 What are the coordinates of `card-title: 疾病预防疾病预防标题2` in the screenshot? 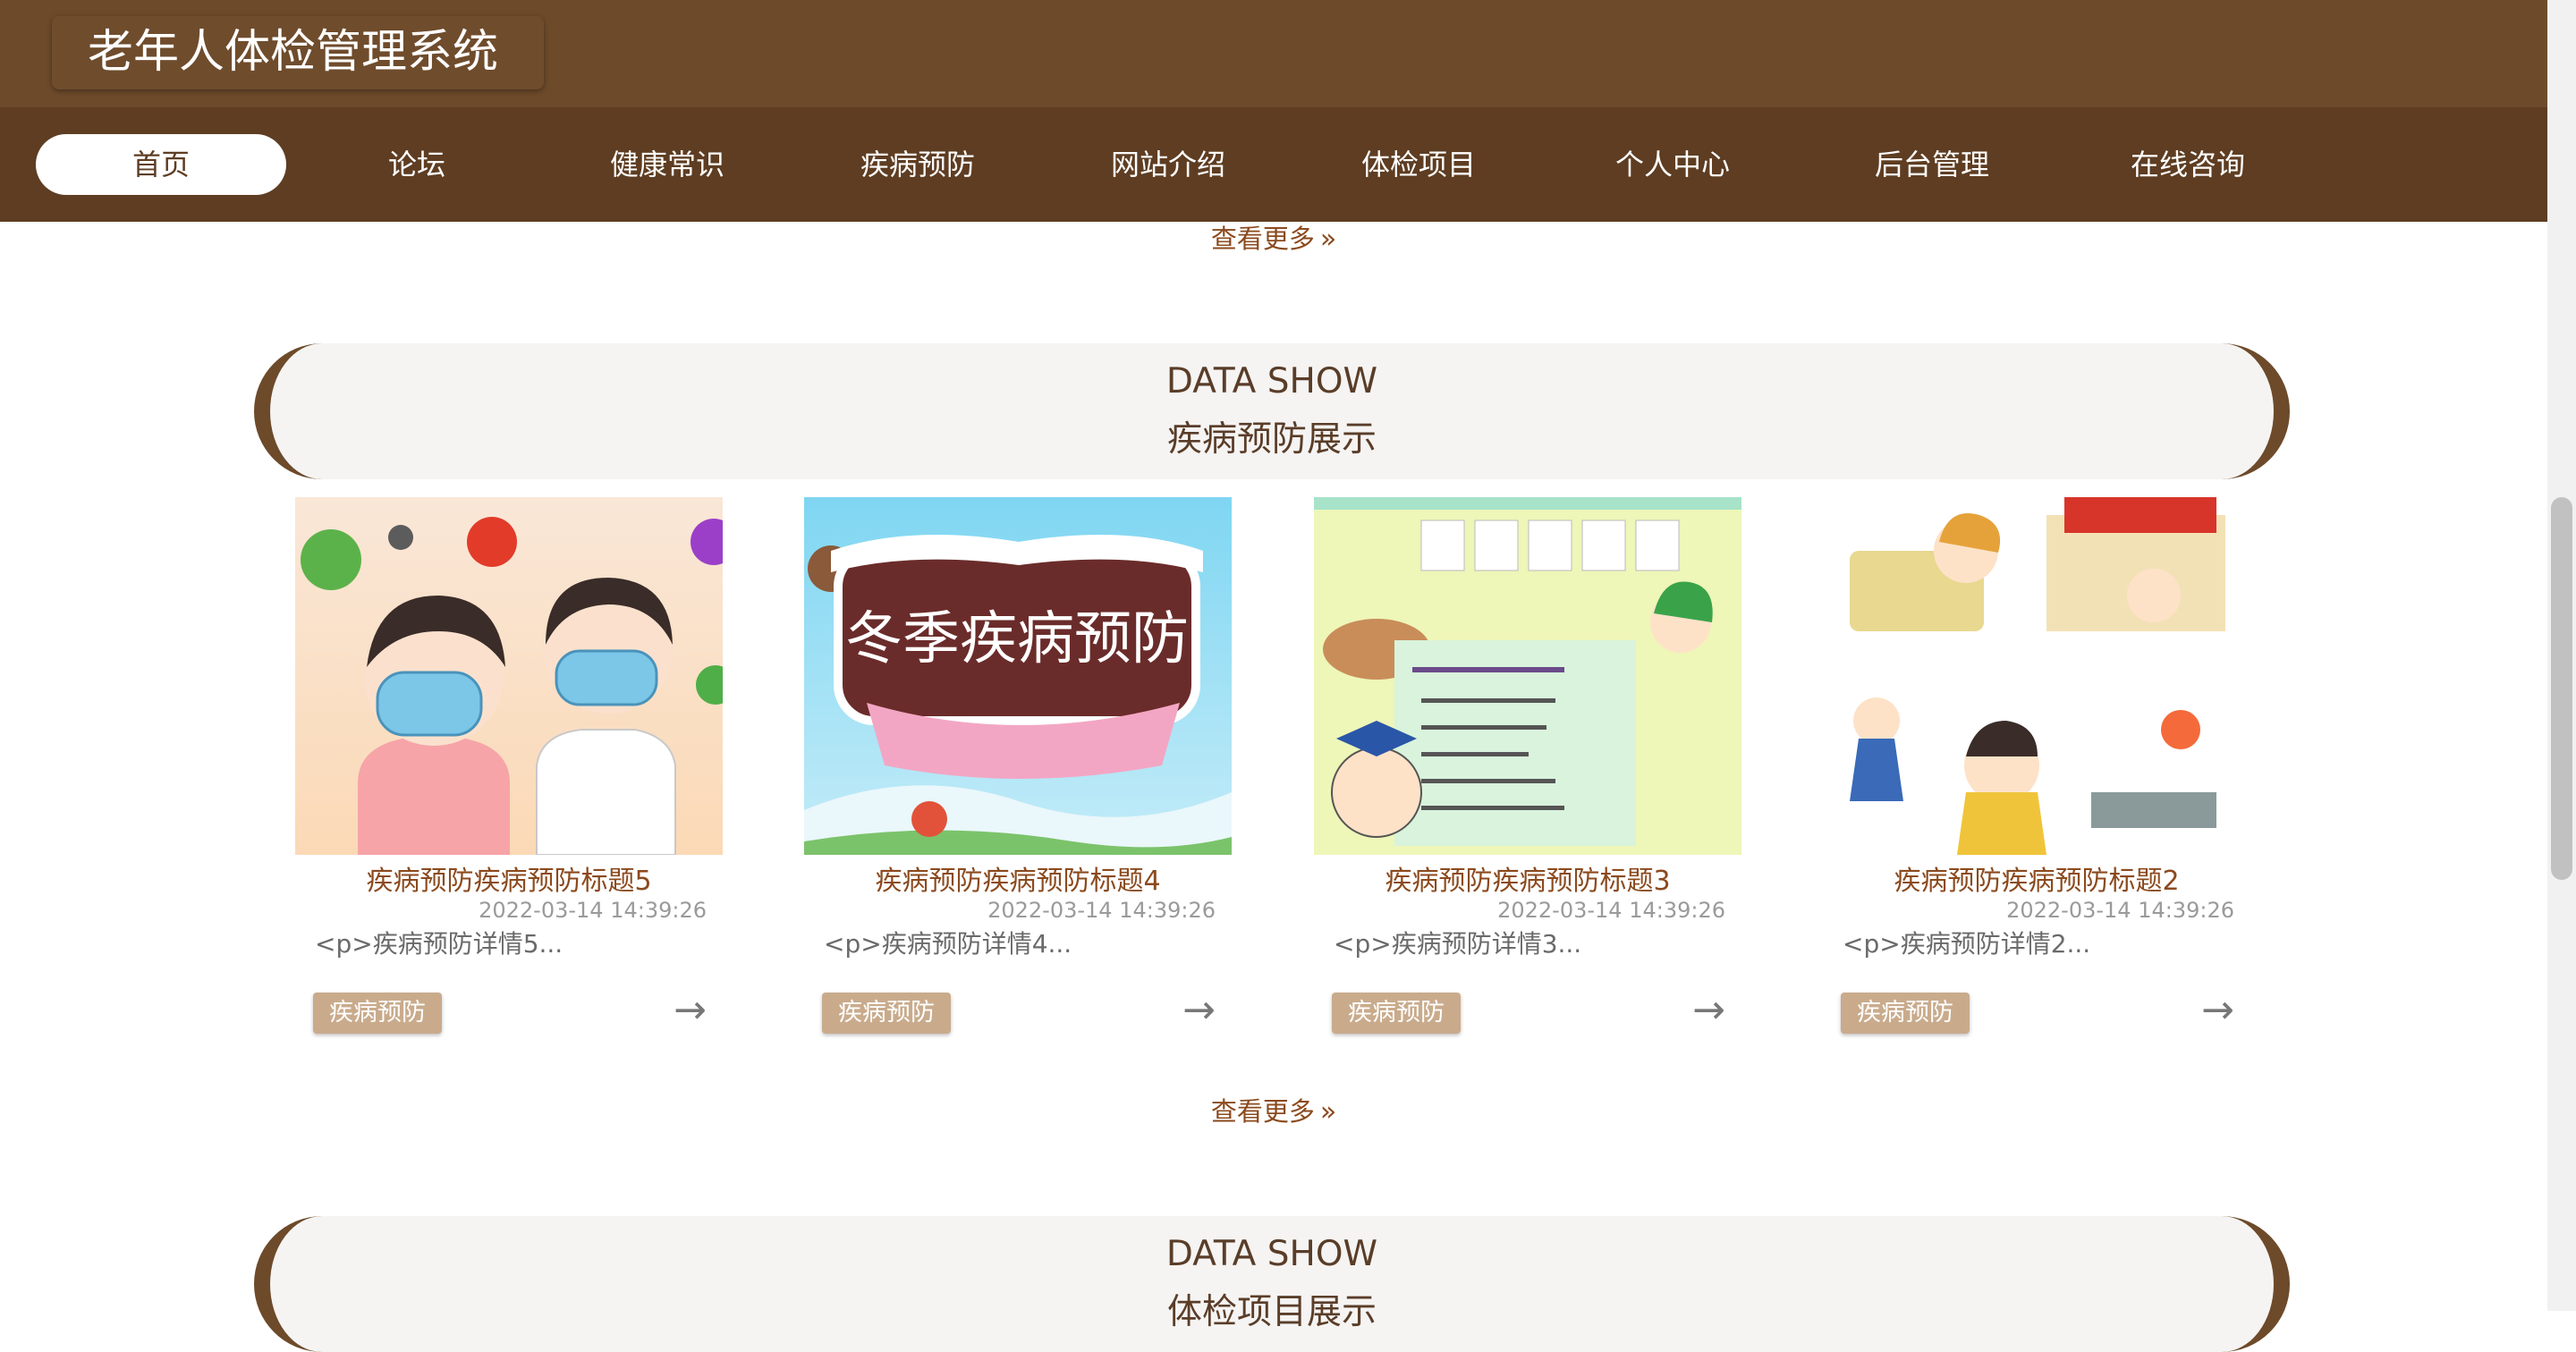 It's located at (2036, 878).